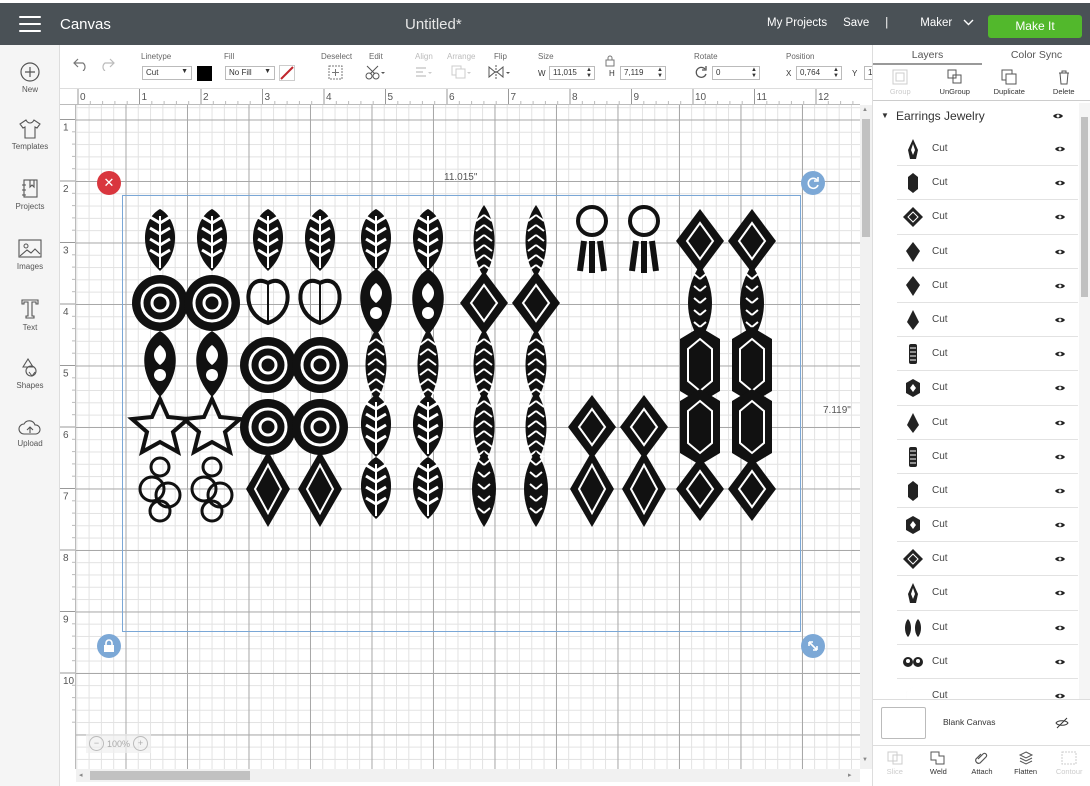 This screenshot has height=786, width=1090. Describe the element at coordinates (30, 433) in the screenshot. I see `sidebar-item-upload: Upload` at that location.